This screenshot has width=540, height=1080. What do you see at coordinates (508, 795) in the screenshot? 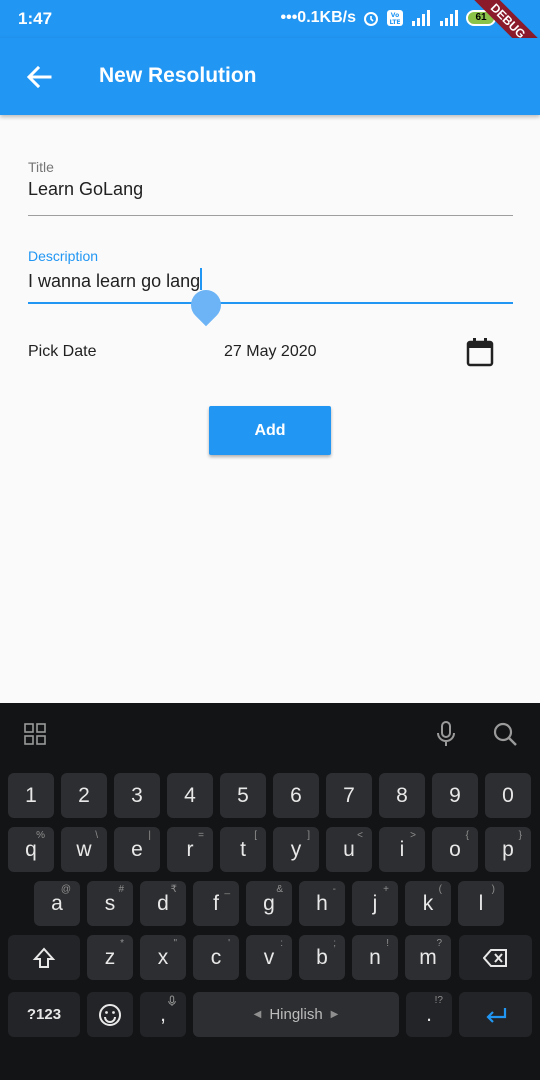
I see `key-0: 0` at bounding box center [508, 795].